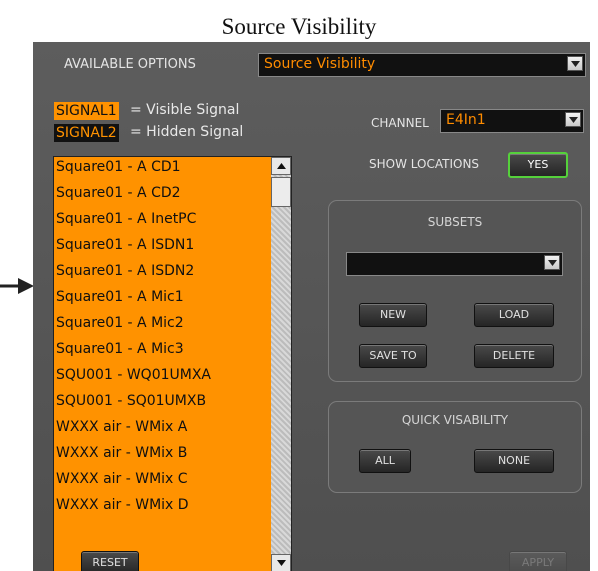 This screenshot has height=571, width=598. Describe the element at coordinates (126, 219) in the screenshot. I see `signal-list-item: Square01 - A InetPC` at that location.